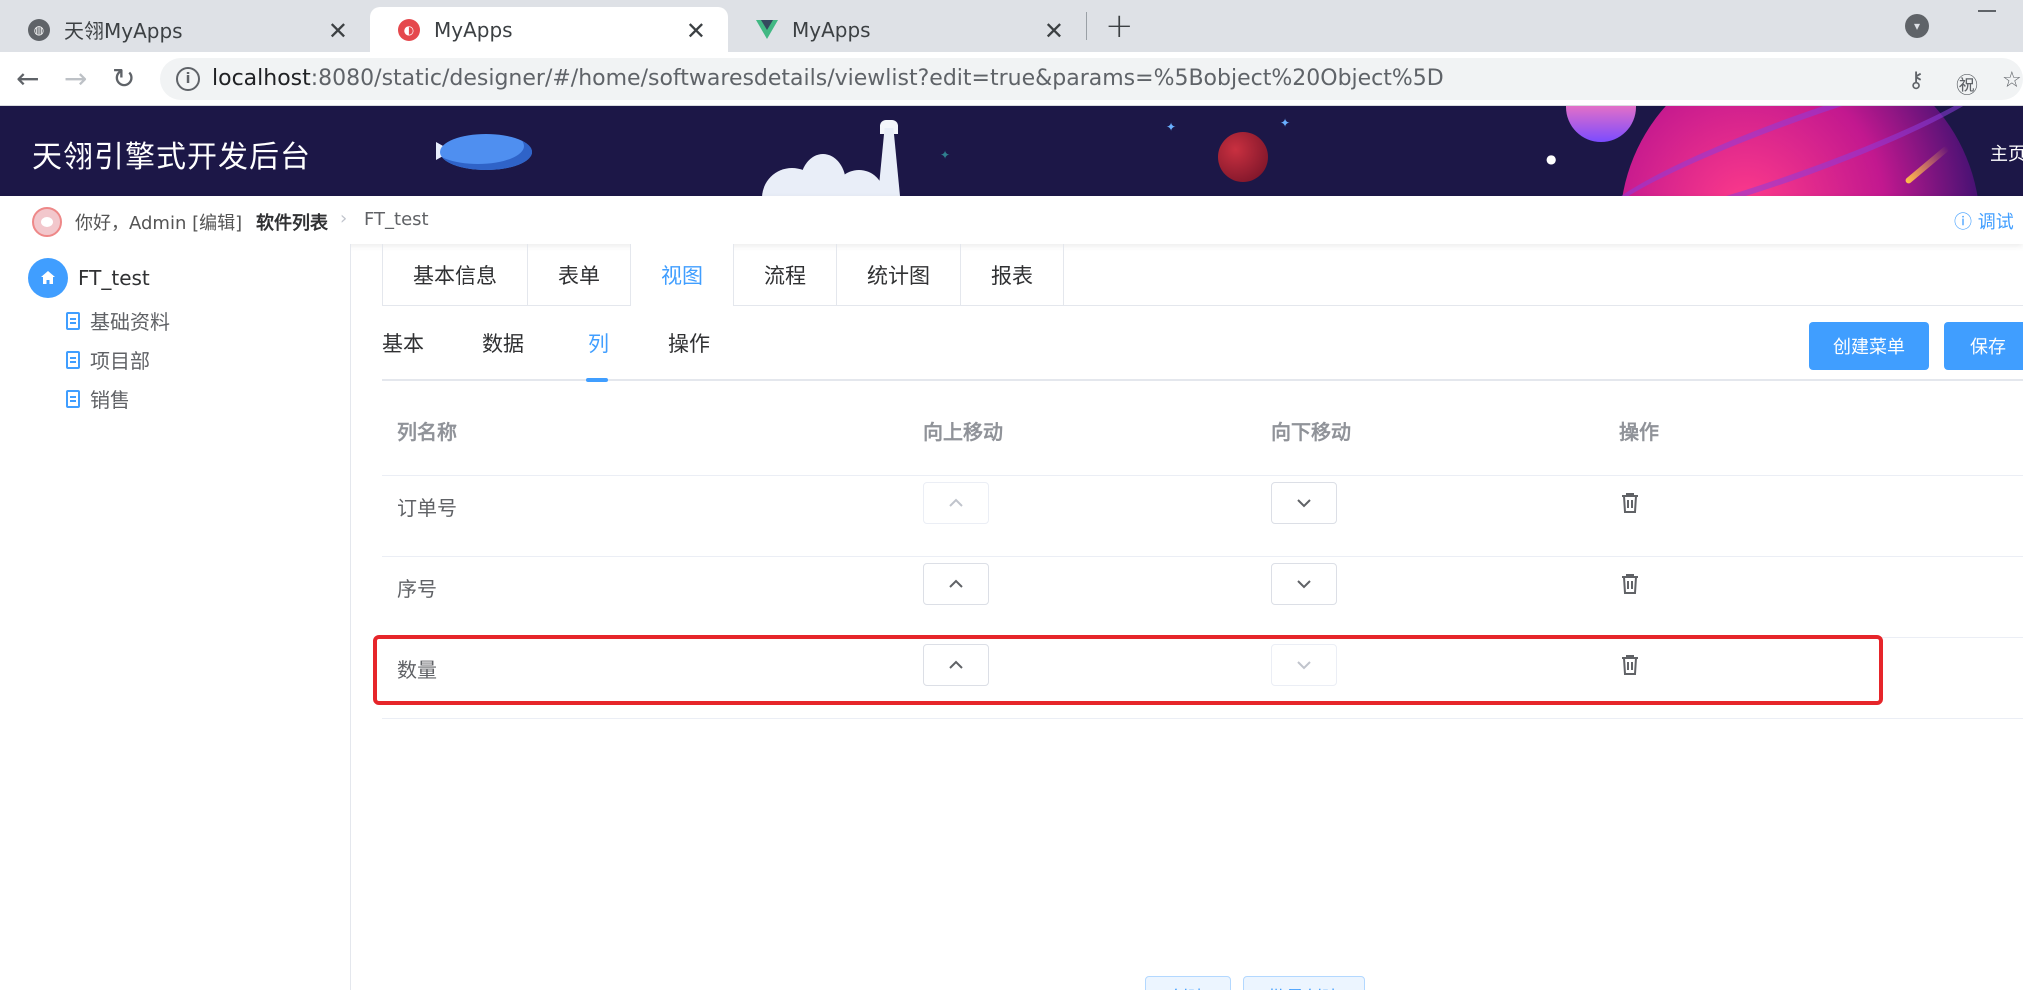 This screenshot has height=990, width=2023. What do you see at coordinates (403, 343) in the screenshot?
I see `subtab-basic: 基本` at bounding box center [403, 343].